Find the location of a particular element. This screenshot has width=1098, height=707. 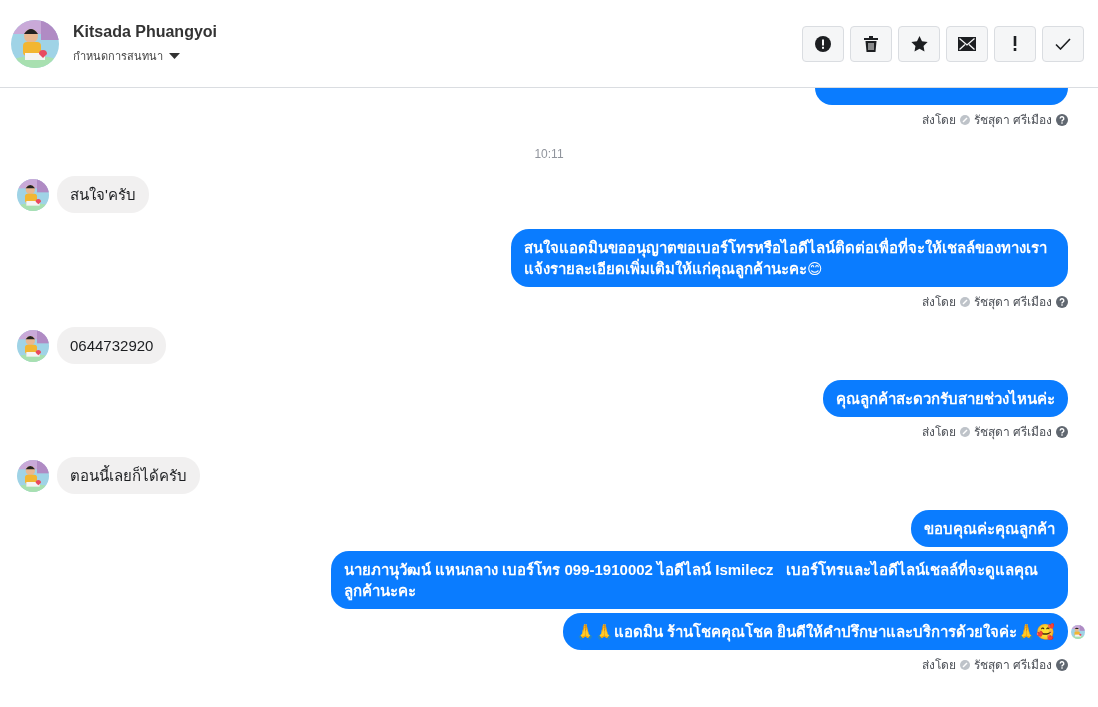

timestamp: 10:11 is located at coordinates (549, 154).